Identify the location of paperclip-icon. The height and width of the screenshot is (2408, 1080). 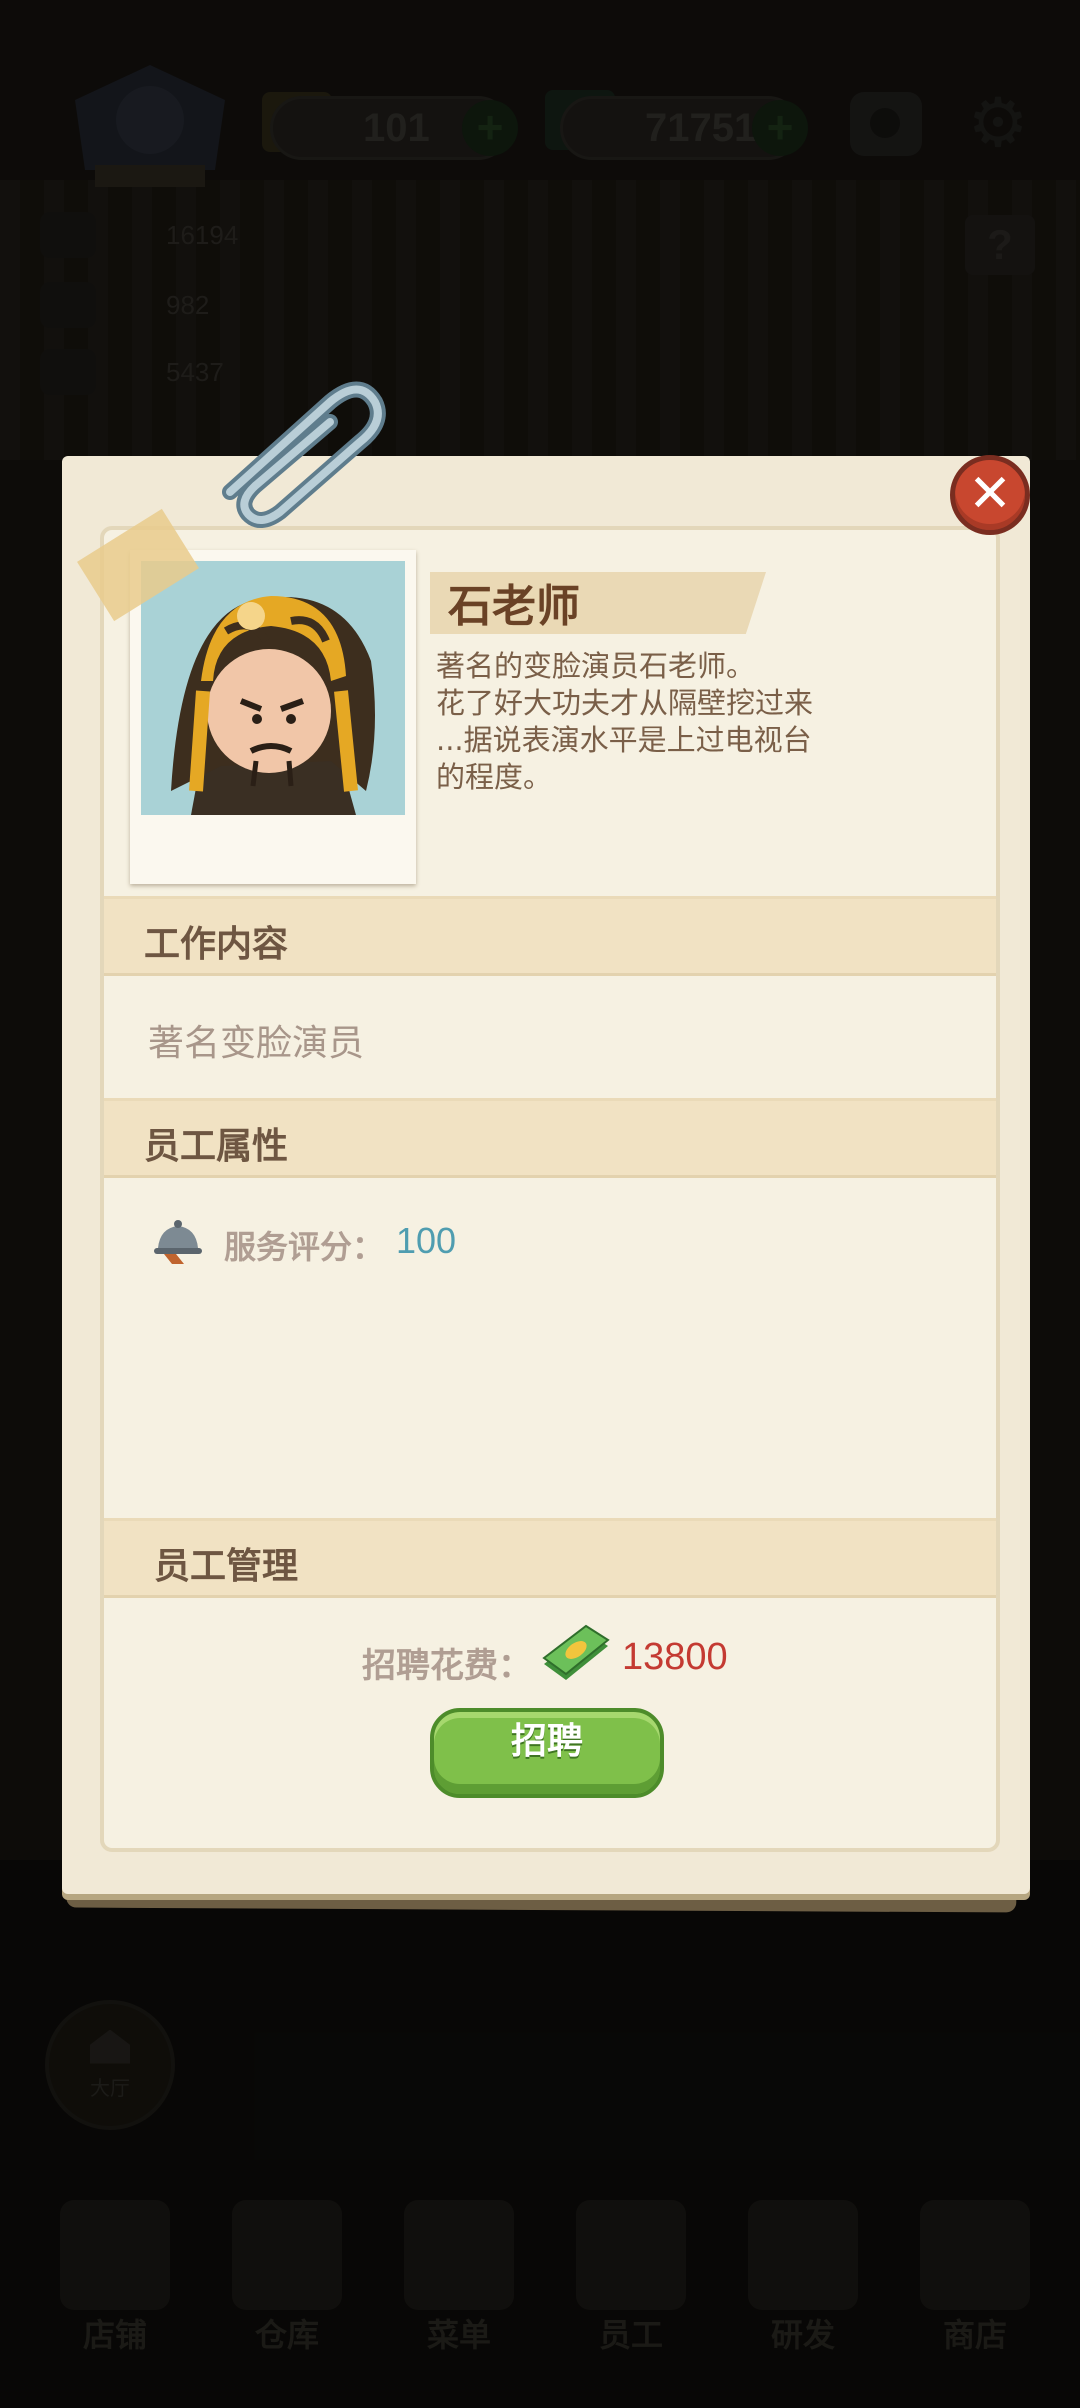
(290, 452).